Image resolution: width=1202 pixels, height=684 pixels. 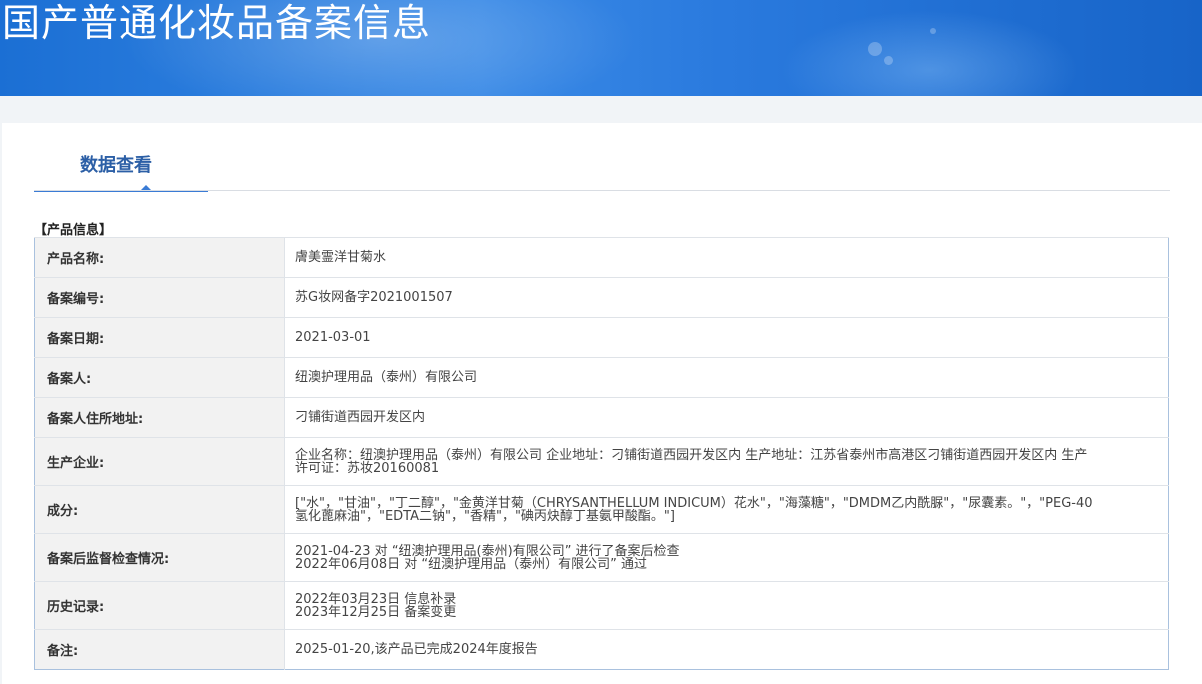 I want to click on row-label: 成分:, so click(x=159, y=509).